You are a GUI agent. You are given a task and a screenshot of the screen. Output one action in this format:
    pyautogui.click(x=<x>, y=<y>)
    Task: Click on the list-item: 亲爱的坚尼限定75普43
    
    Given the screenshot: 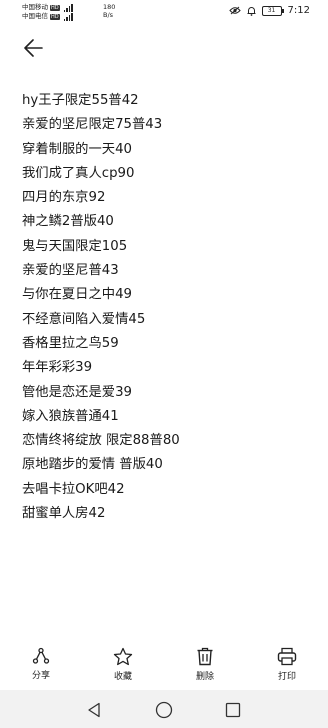 What is the action you would take?
    pyautogui.click(x=92, y=125)
    